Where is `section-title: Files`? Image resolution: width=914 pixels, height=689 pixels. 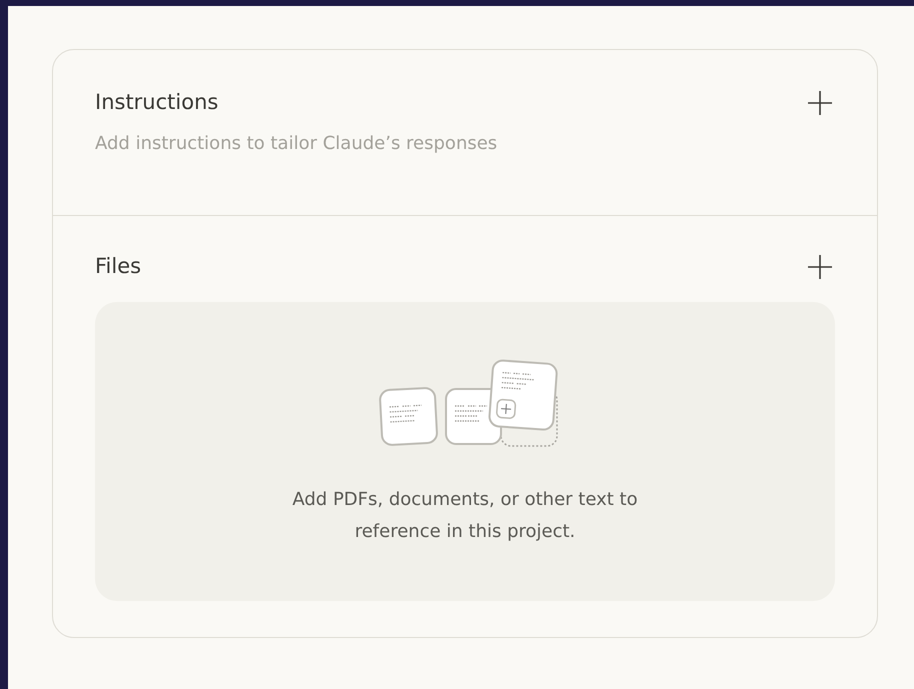 section-title: Files is located at coordinates (118, 267).